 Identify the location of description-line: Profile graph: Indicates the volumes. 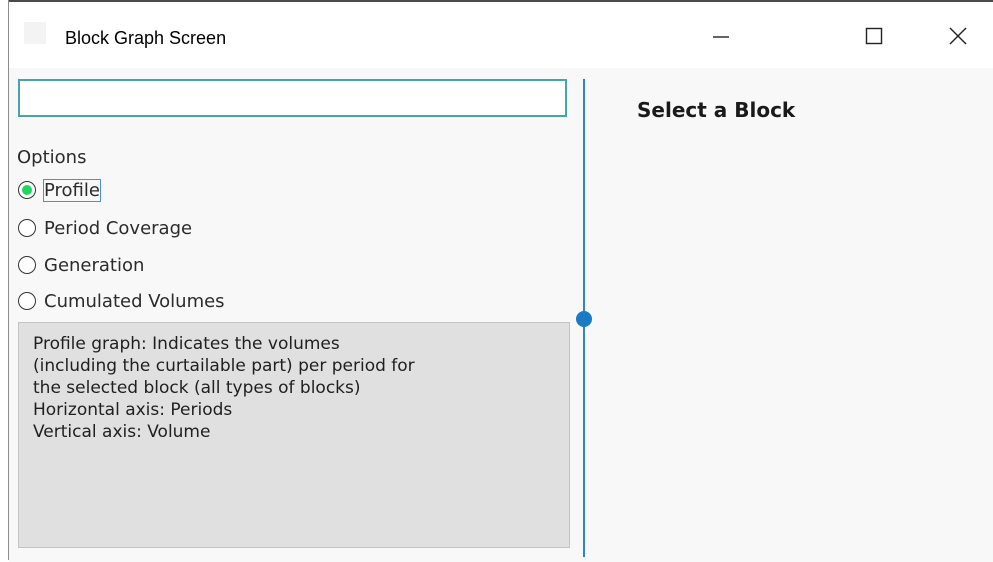
(186, 344).